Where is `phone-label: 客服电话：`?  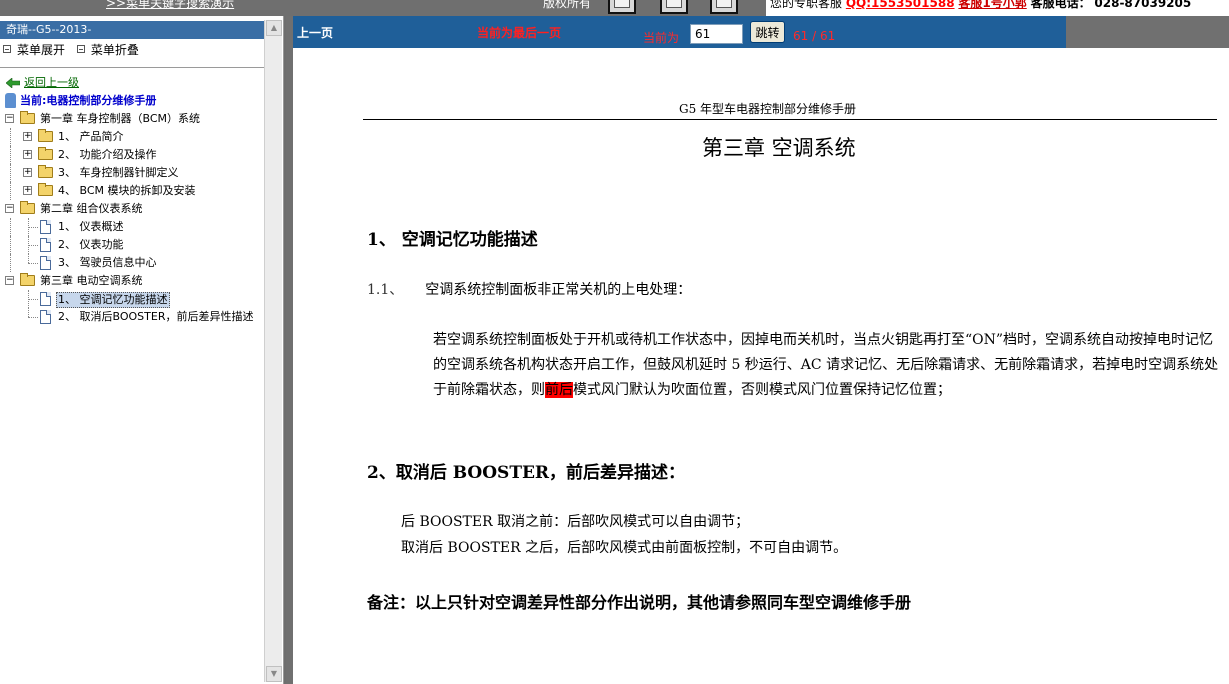
phone-label: 客服电话： is located at coordinates (1060, 5).